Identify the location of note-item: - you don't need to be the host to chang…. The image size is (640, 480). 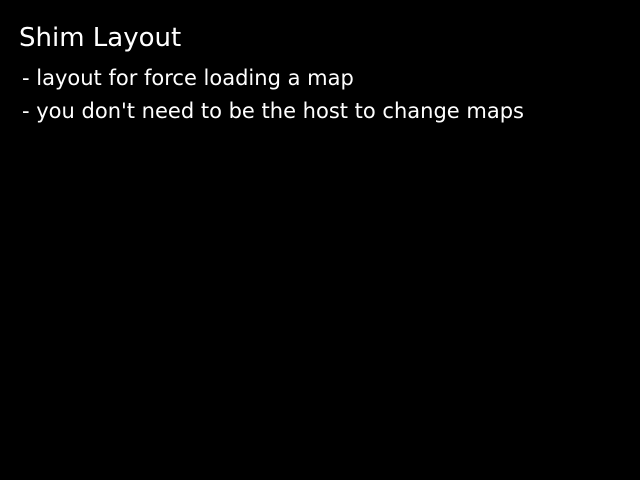
(273, 111).